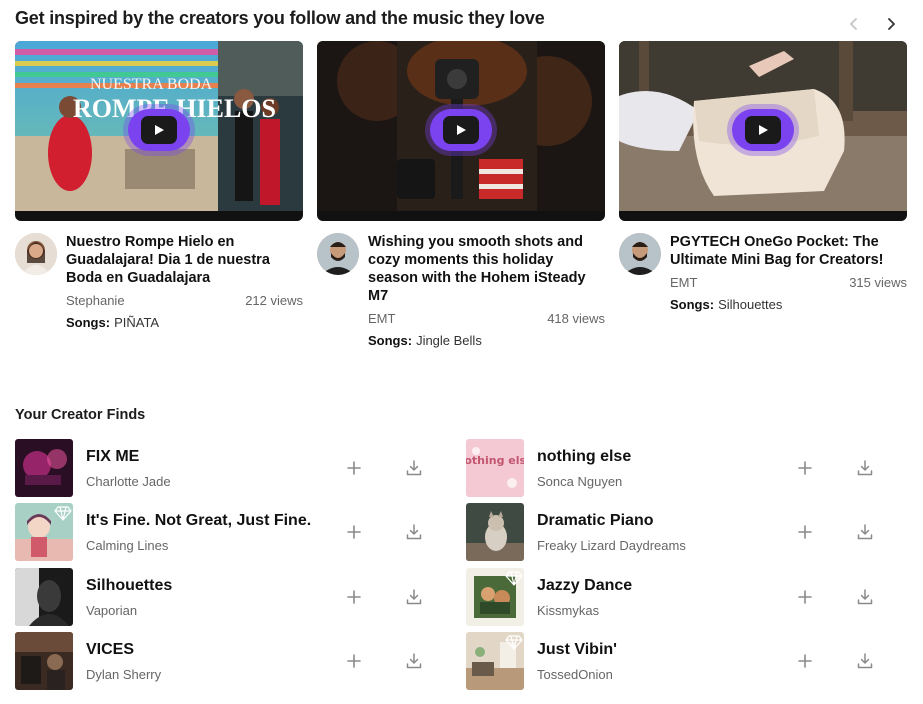  I want to click on song-link: Jingle Bells, so click(449, 340).